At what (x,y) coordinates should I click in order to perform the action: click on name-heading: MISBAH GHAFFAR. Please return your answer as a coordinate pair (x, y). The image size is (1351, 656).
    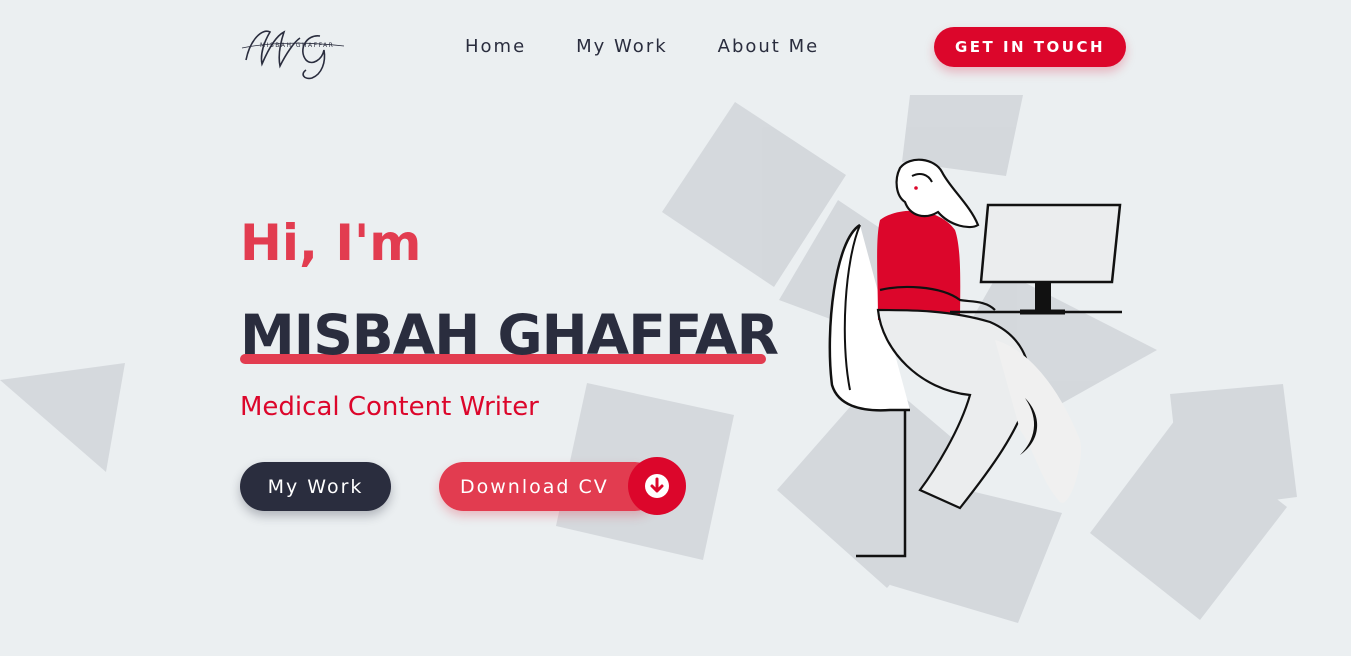
    Looking at the image, I should click on (509, 335).